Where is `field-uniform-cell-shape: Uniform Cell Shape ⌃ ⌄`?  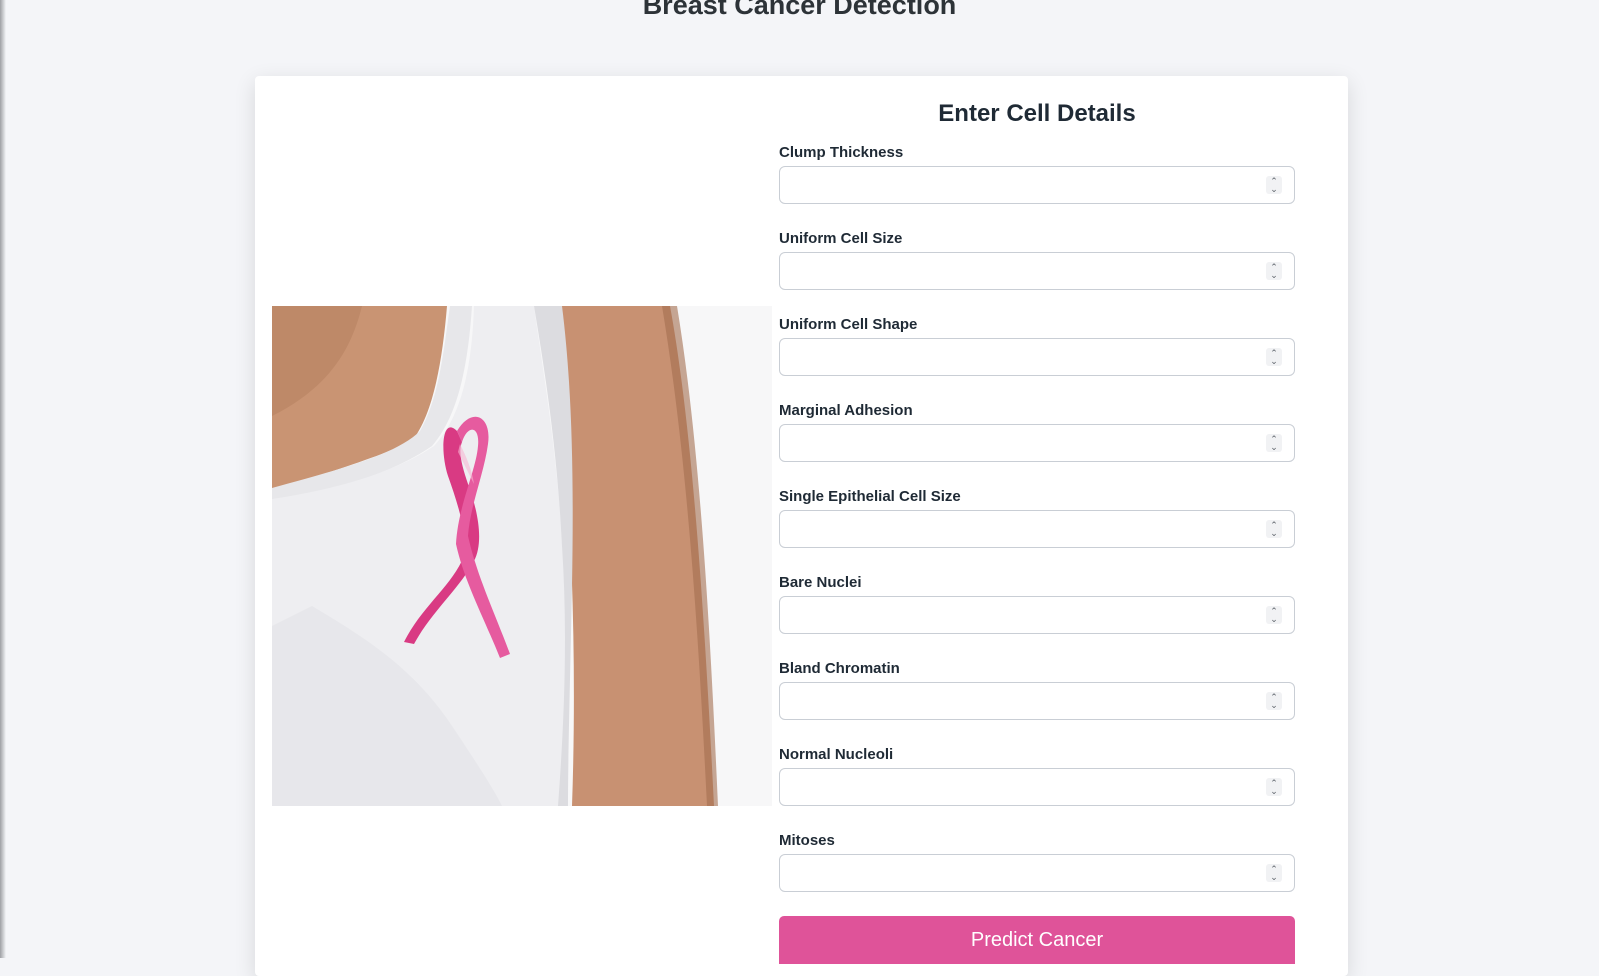
field-uniform-cell-shape: Uniform Cell Shape ⌃ ⌄ is located at coordinates (1037, 355).